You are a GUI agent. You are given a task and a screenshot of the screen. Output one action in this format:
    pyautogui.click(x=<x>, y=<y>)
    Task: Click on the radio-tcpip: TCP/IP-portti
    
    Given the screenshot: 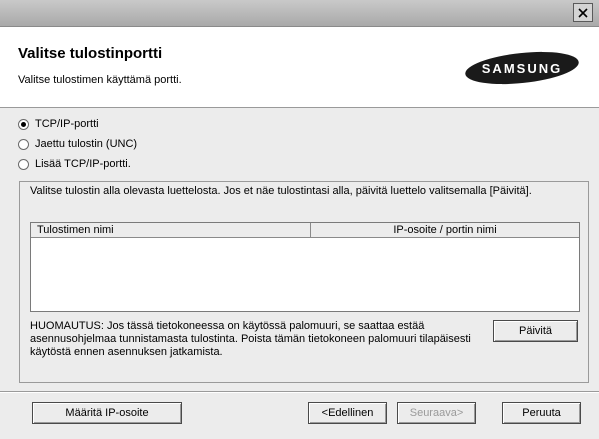 What is the action you would take?
    pyautogui.click(x=58, y=124)
    